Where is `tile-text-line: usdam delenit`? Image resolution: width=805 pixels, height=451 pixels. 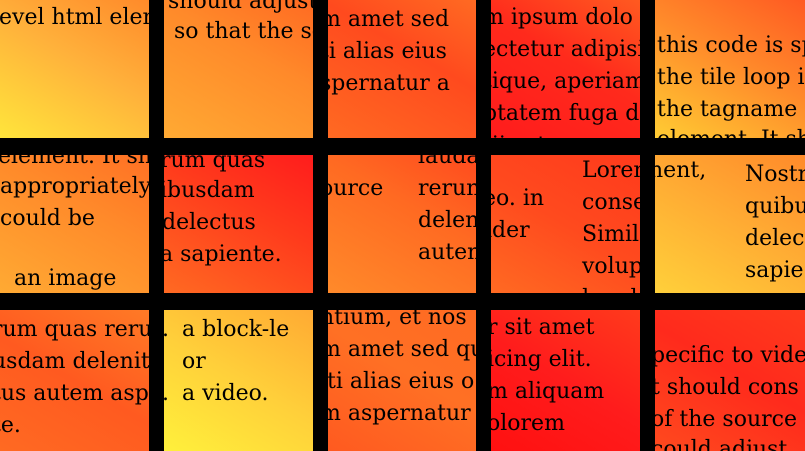 tile-text-line: usdam delenit is located at coordinates (74, 361).